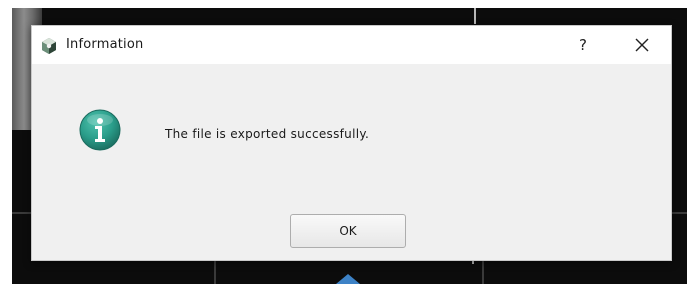 Image resolution: width=693 pixels, height=284 pixels. What do you see at coordinates (49, 46) in the screenshot?
I see `app-logo-icon` at bounding box center [49, 46].